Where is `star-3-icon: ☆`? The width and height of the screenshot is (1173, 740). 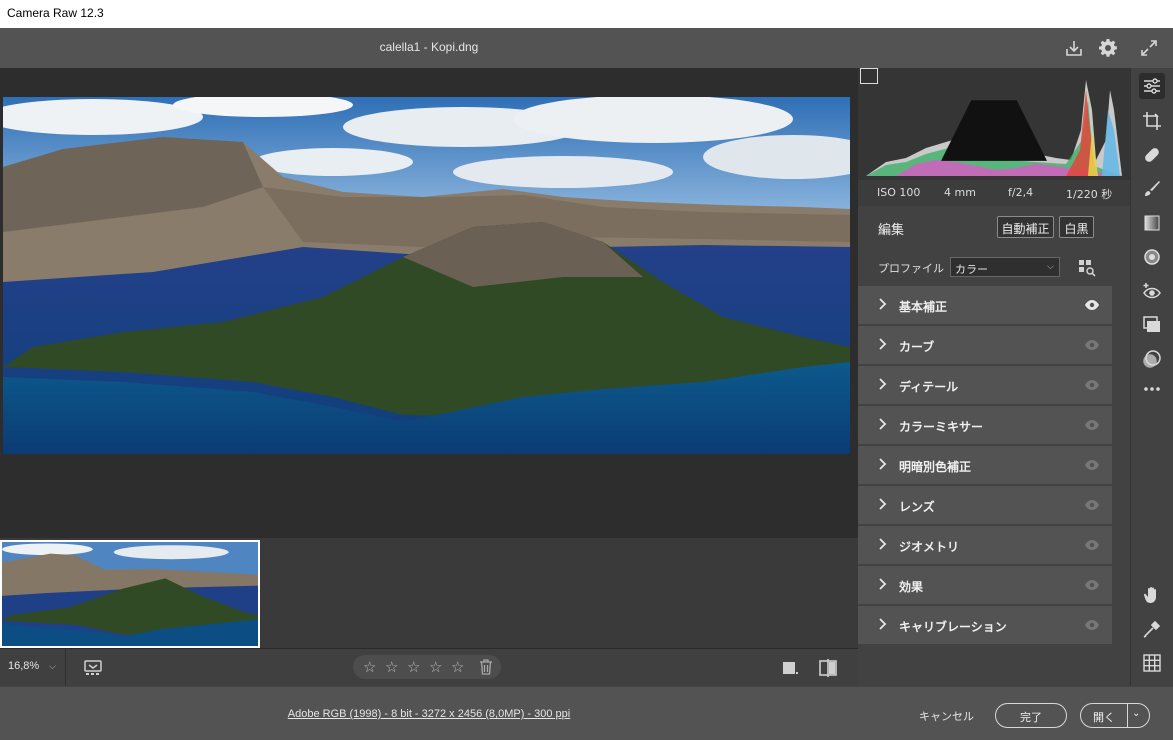
star-3-icon: ☆ is located at coordinates (413, 667).